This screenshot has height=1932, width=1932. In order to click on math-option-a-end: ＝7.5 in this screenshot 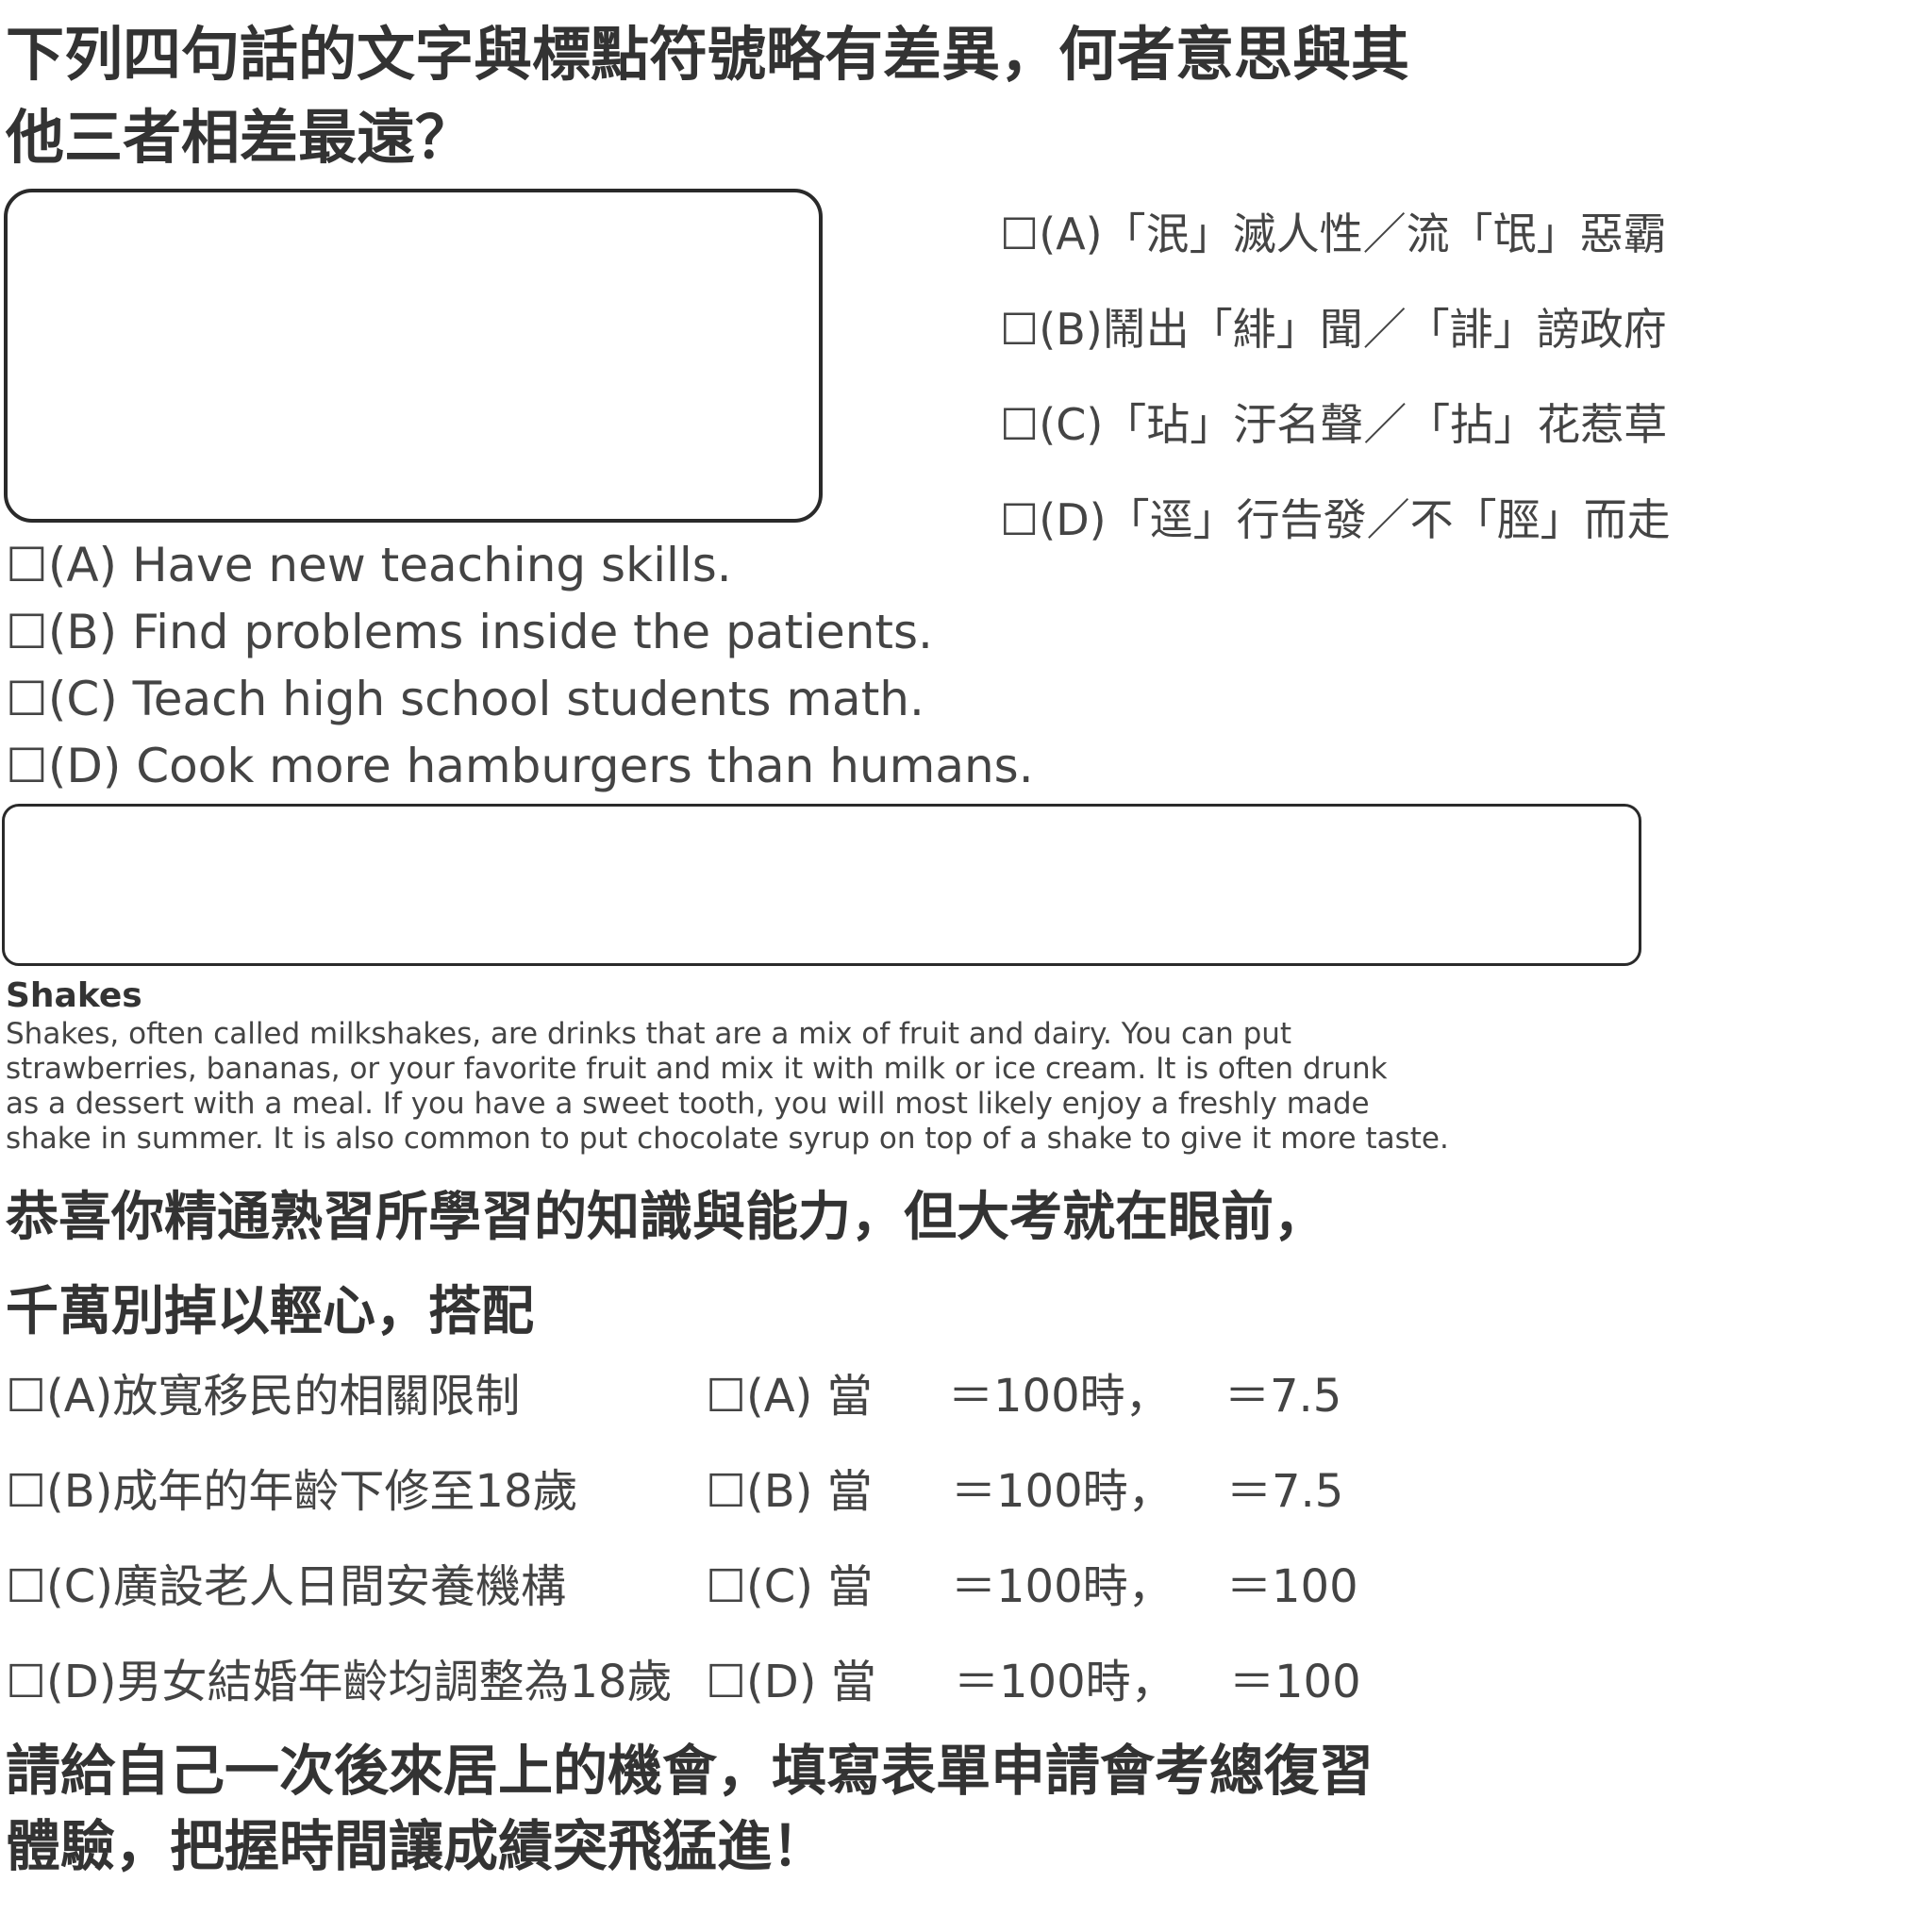, I will do `click(1283, 1397)`.